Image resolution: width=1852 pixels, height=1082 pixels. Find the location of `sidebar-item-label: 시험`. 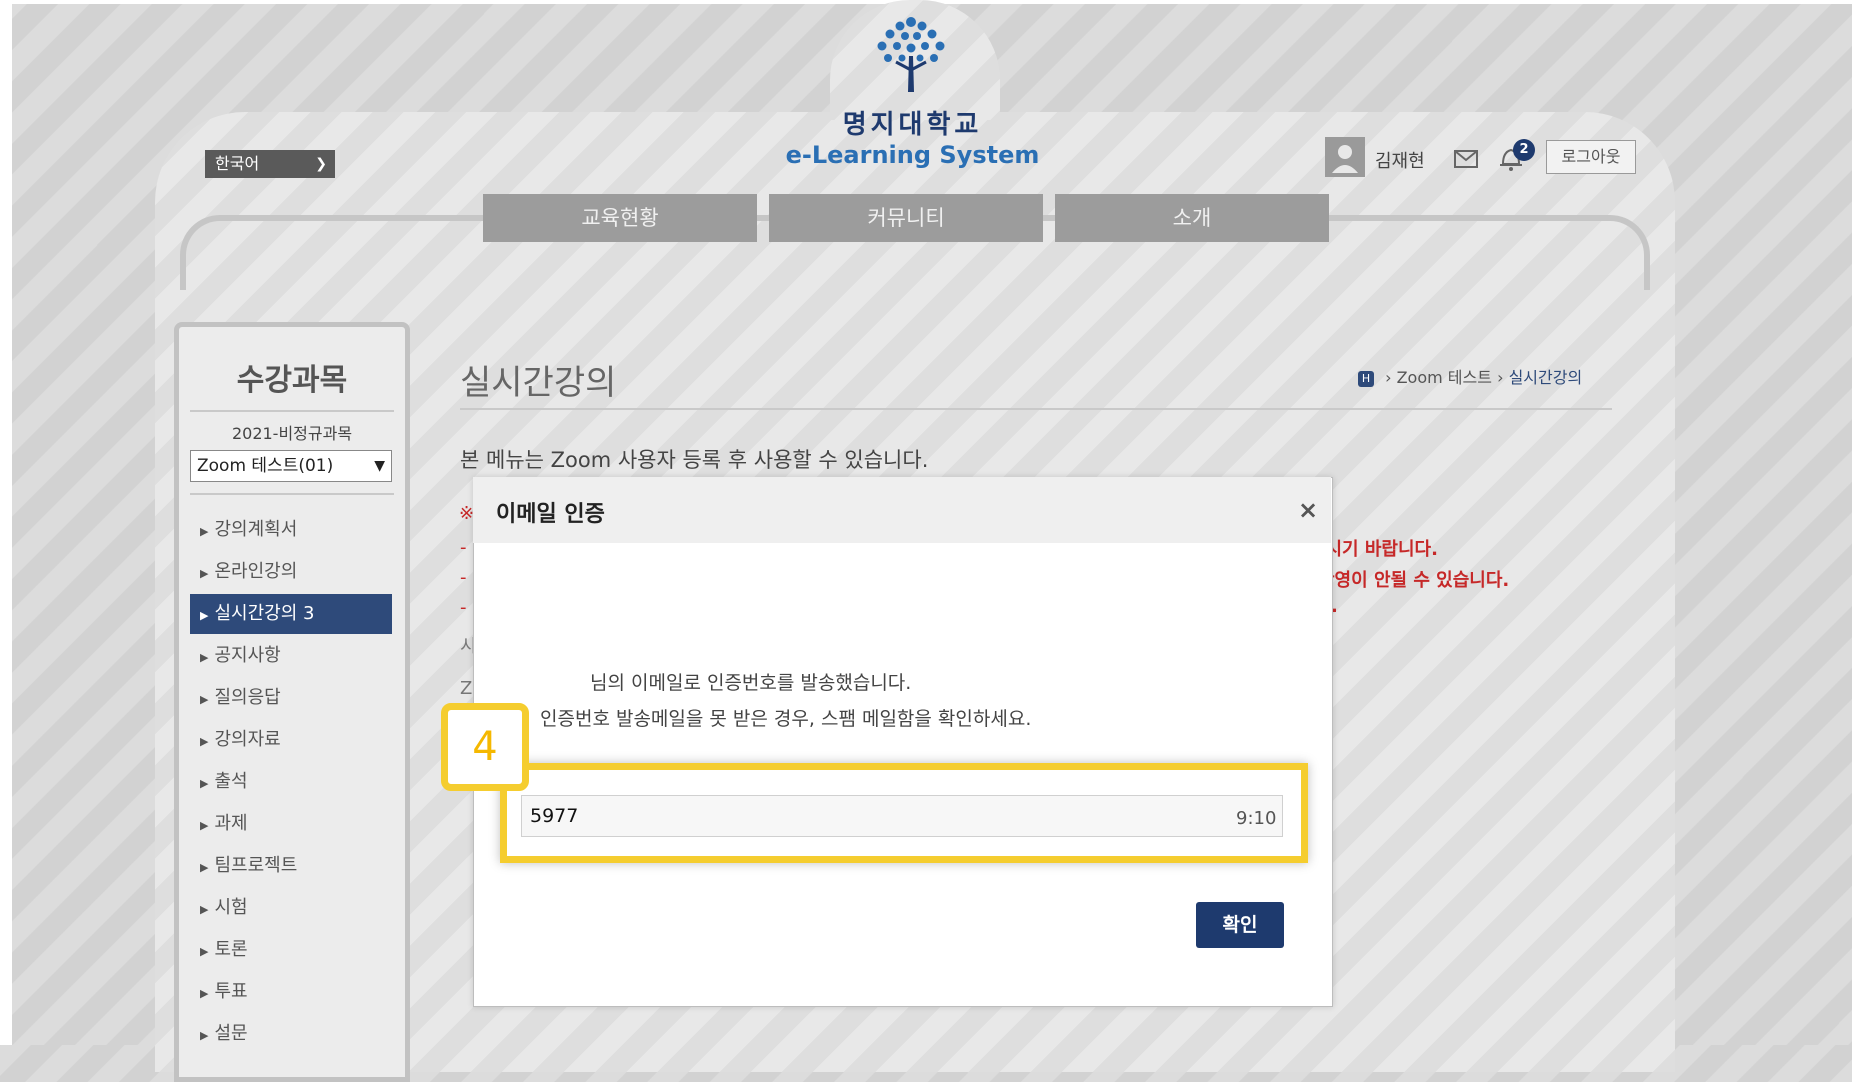

sidebar-item-label: 시험 is located at coordinates (231, 907).